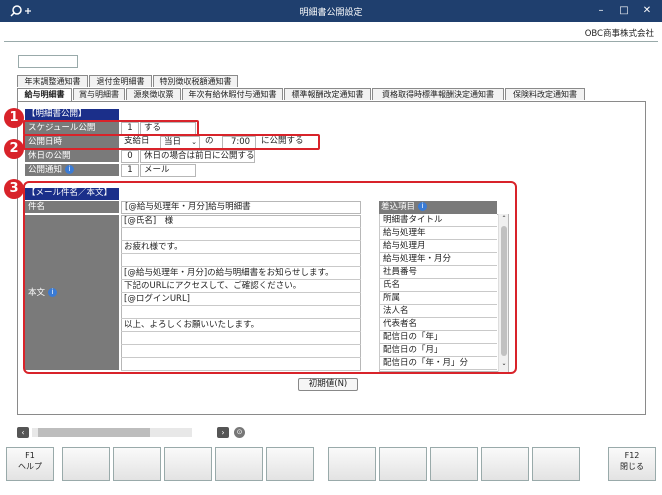 Image resolution: width=662 pixels, height=495 pixels. I want to click on scroll-left-icon: ‹, so click(23, 432).